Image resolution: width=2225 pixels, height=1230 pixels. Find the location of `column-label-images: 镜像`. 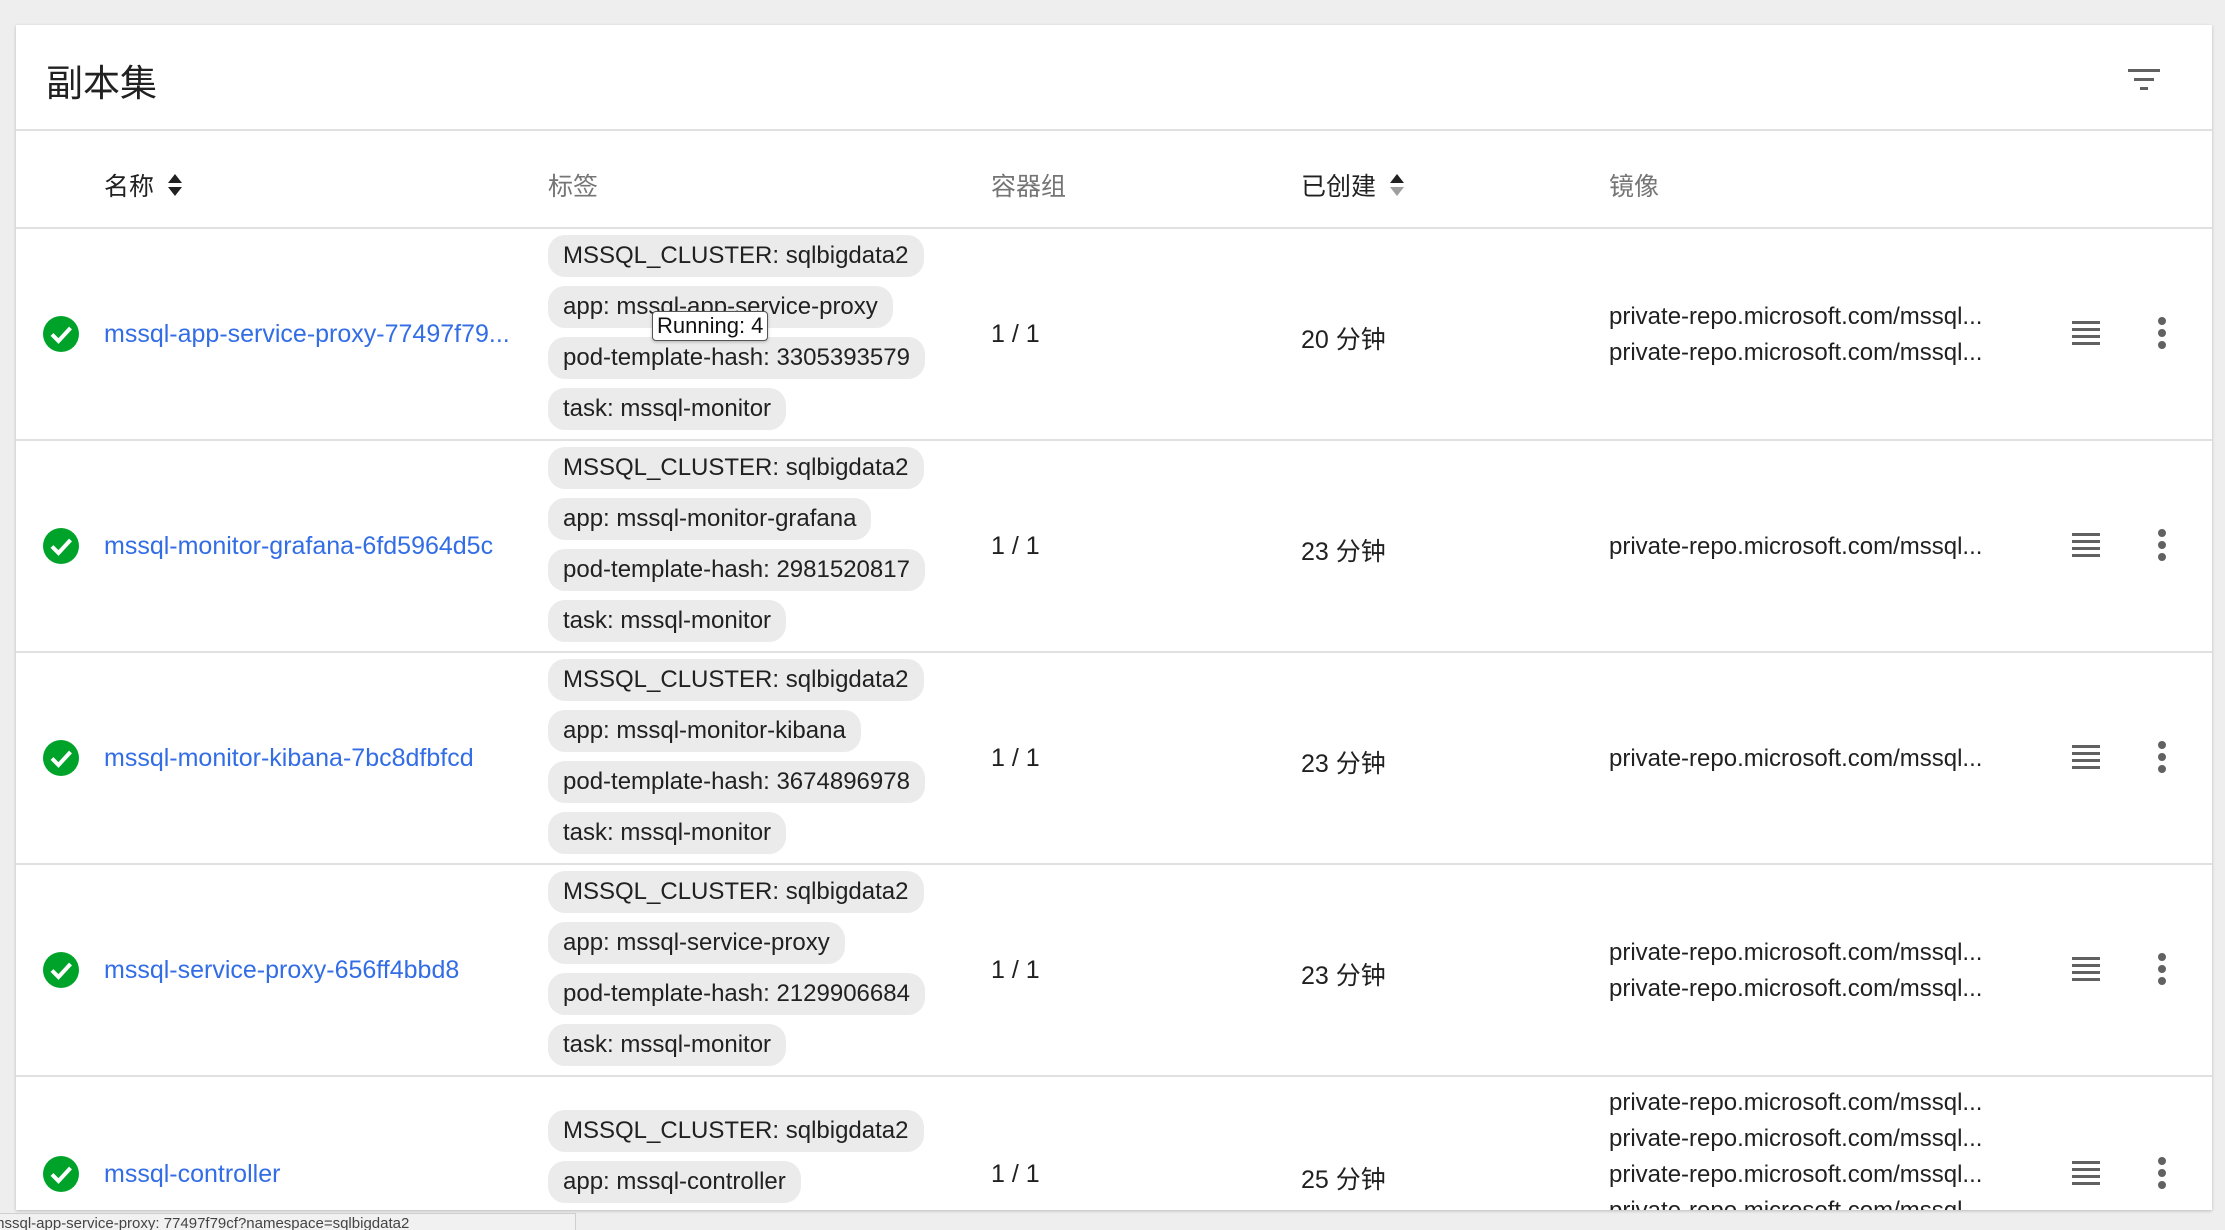

column-label-images: 镜像 is located at coordinates (1634, 187).